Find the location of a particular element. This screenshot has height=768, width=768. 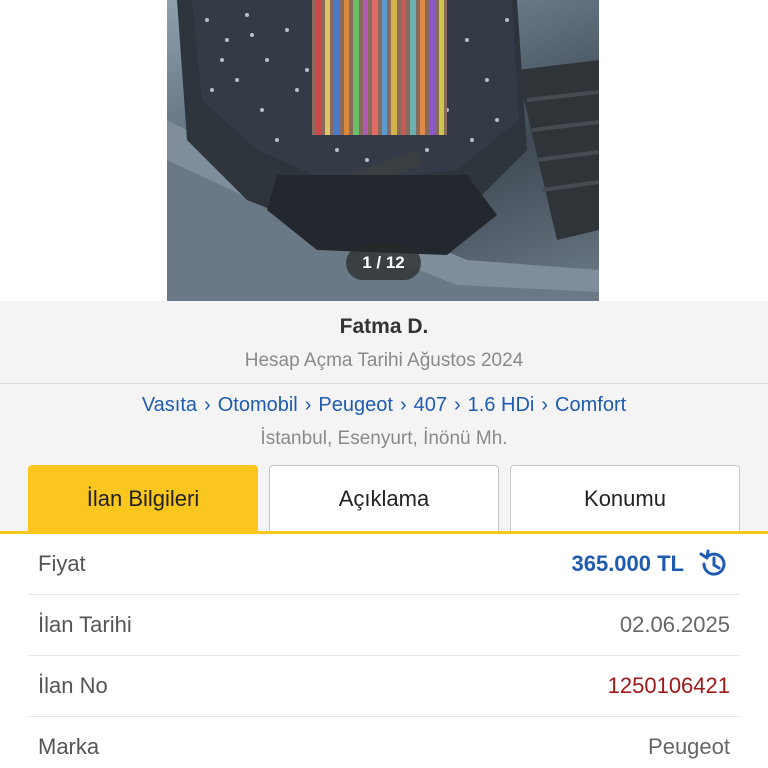

listing-tabs: İlan Bilgileri Açıklama Konumu is located at coordinates (384, 499).